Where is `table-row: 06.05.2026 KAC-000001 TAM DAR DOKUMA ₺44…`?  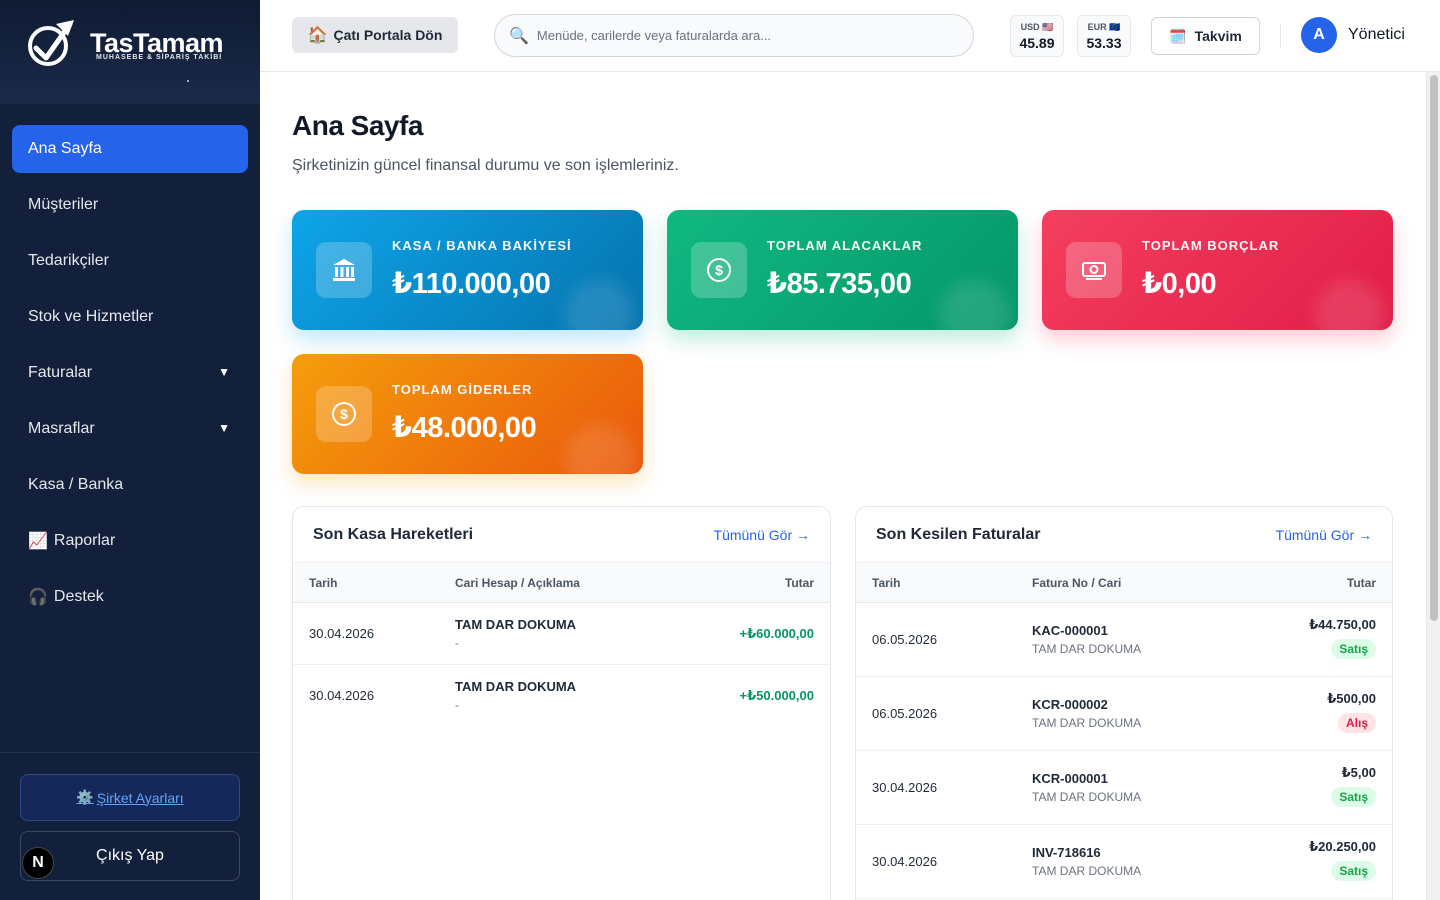 table-row: 06.05.2026 KAC-000001 TAM DAR DOKUMA ₺44… is located at coordinates (1124, 640).